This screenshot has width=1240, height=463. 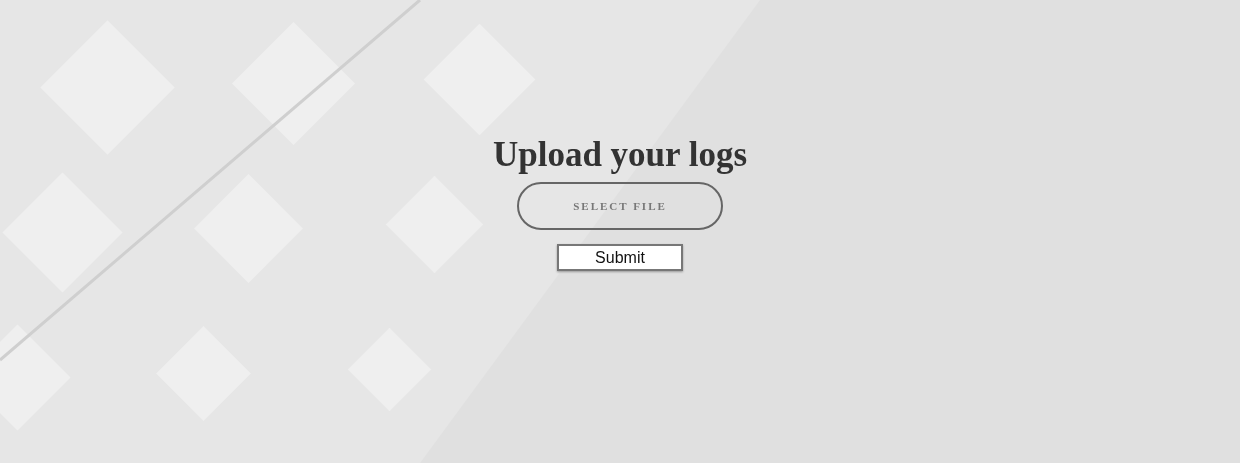 I want to click on page-heading: Upload your logs, so click(x=620, y=155).